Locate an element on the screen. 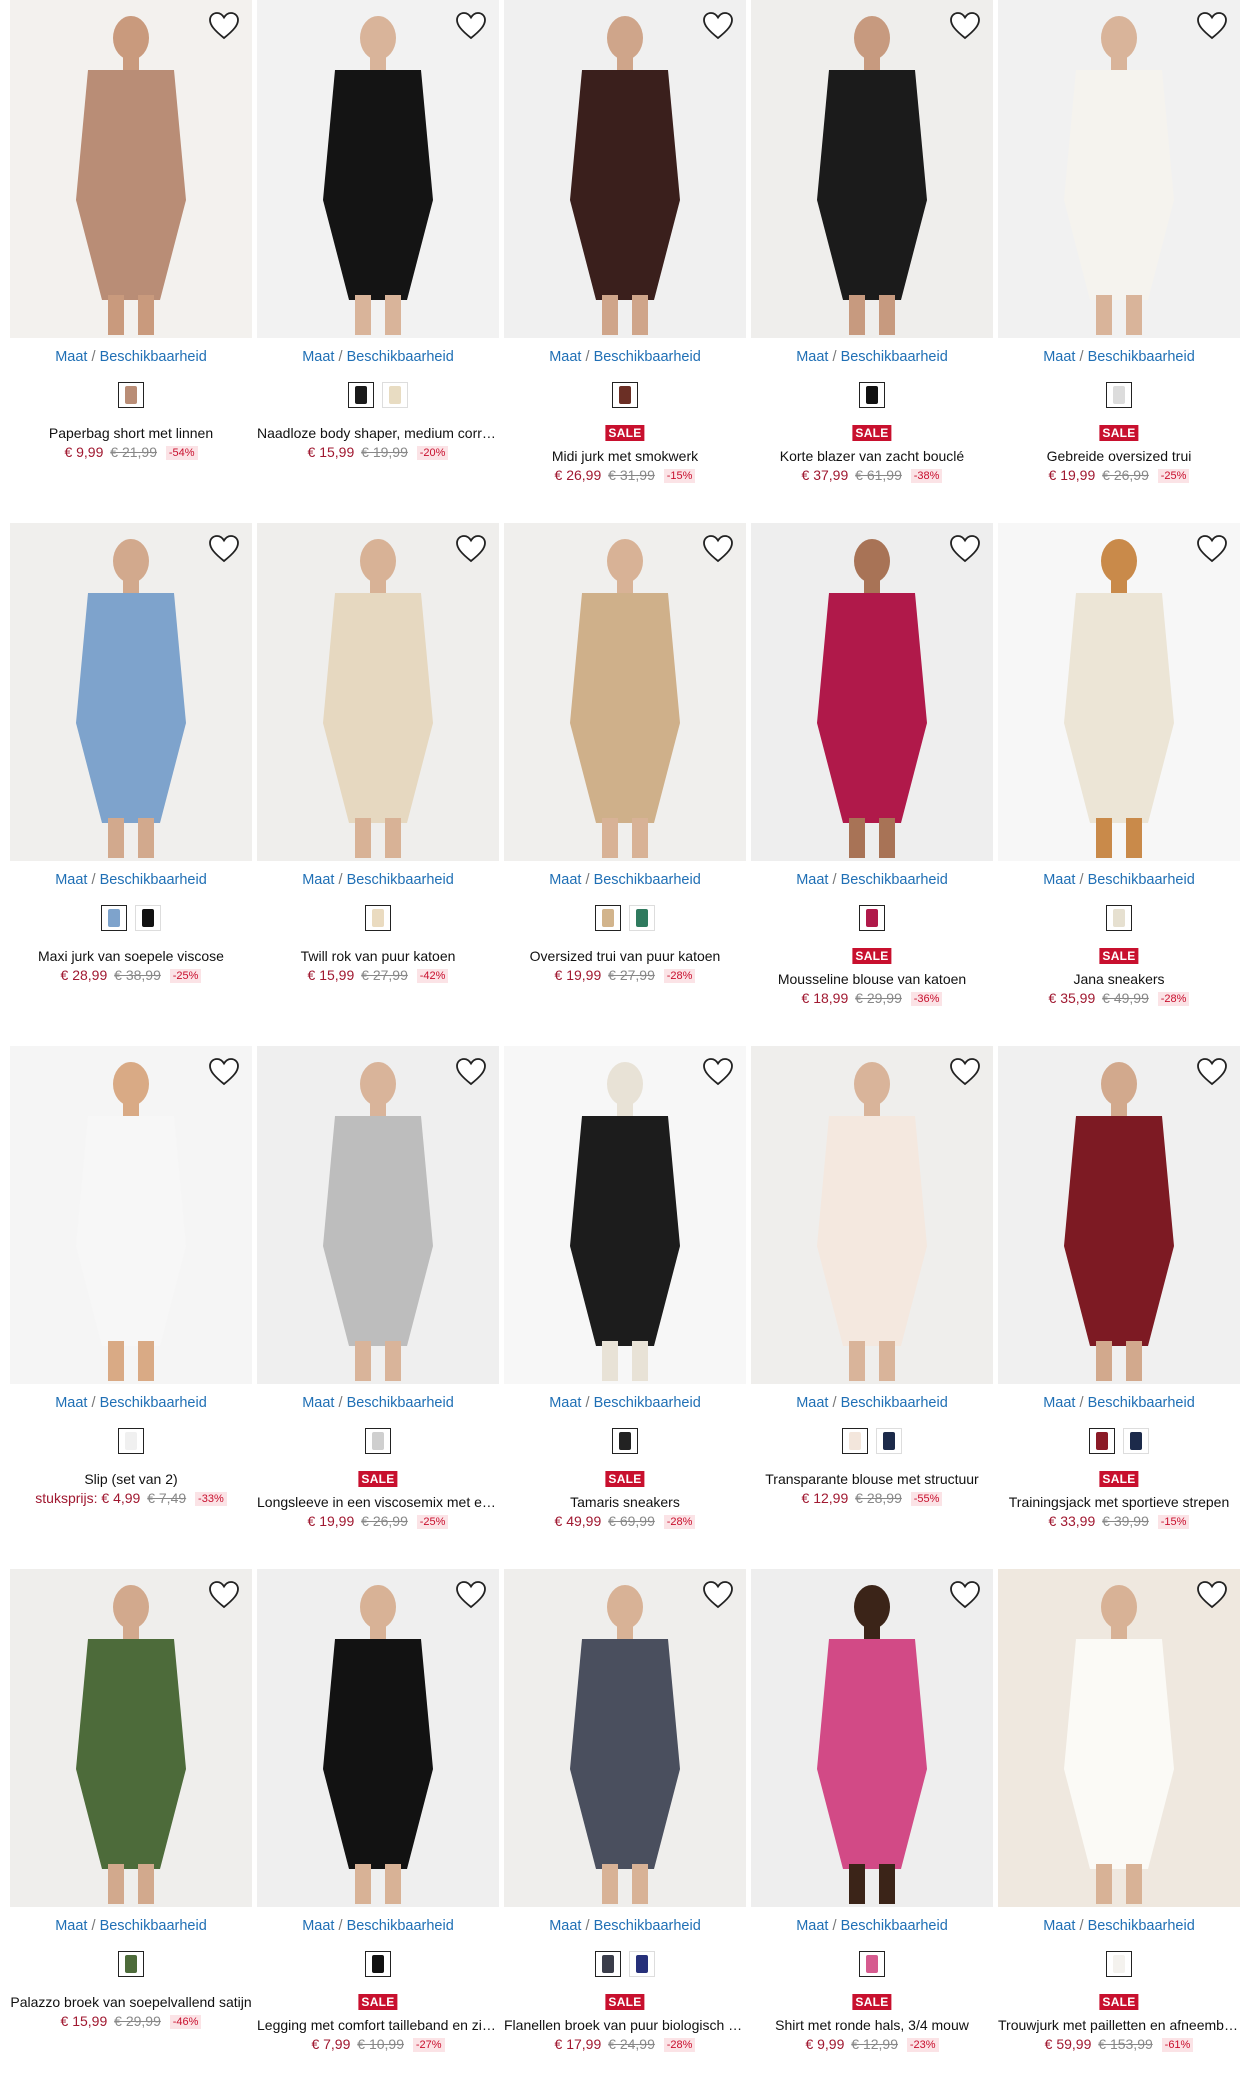  product-name: Shirt met ronde hals, 3/4 mouw is located at coordinates (872, 2025).